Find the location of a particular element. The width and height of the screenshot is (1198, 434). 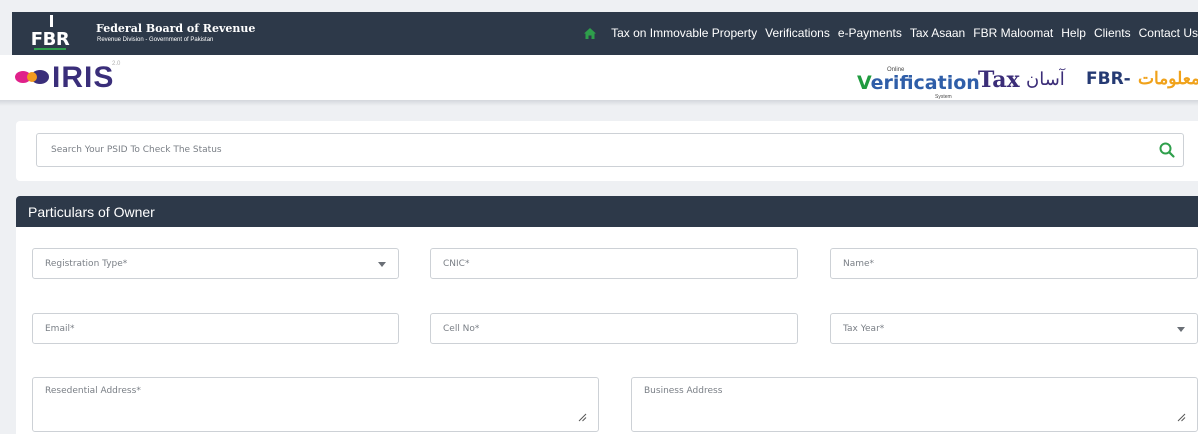

email-field is located at coordinates (215, 328).